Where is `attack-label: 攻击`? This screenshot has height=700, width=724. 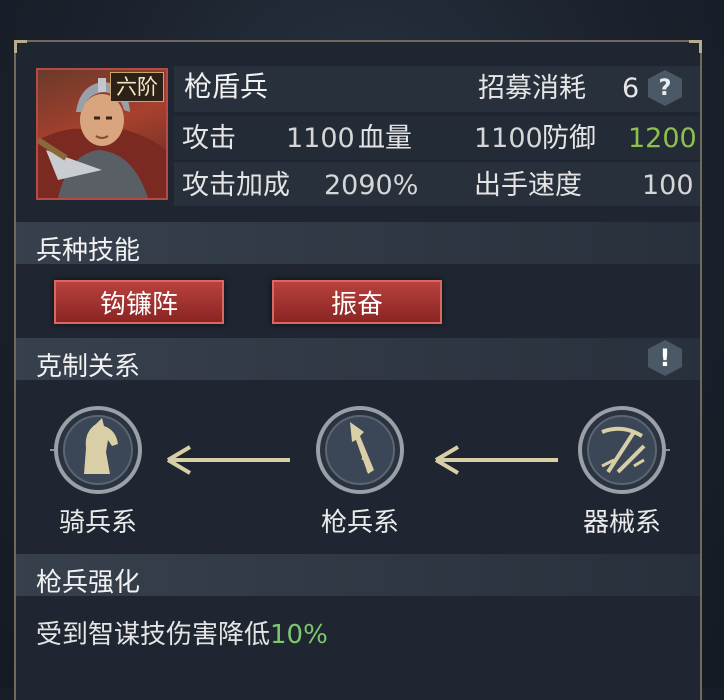
attack-label: 攻击 is located at coordinates (209, 138).